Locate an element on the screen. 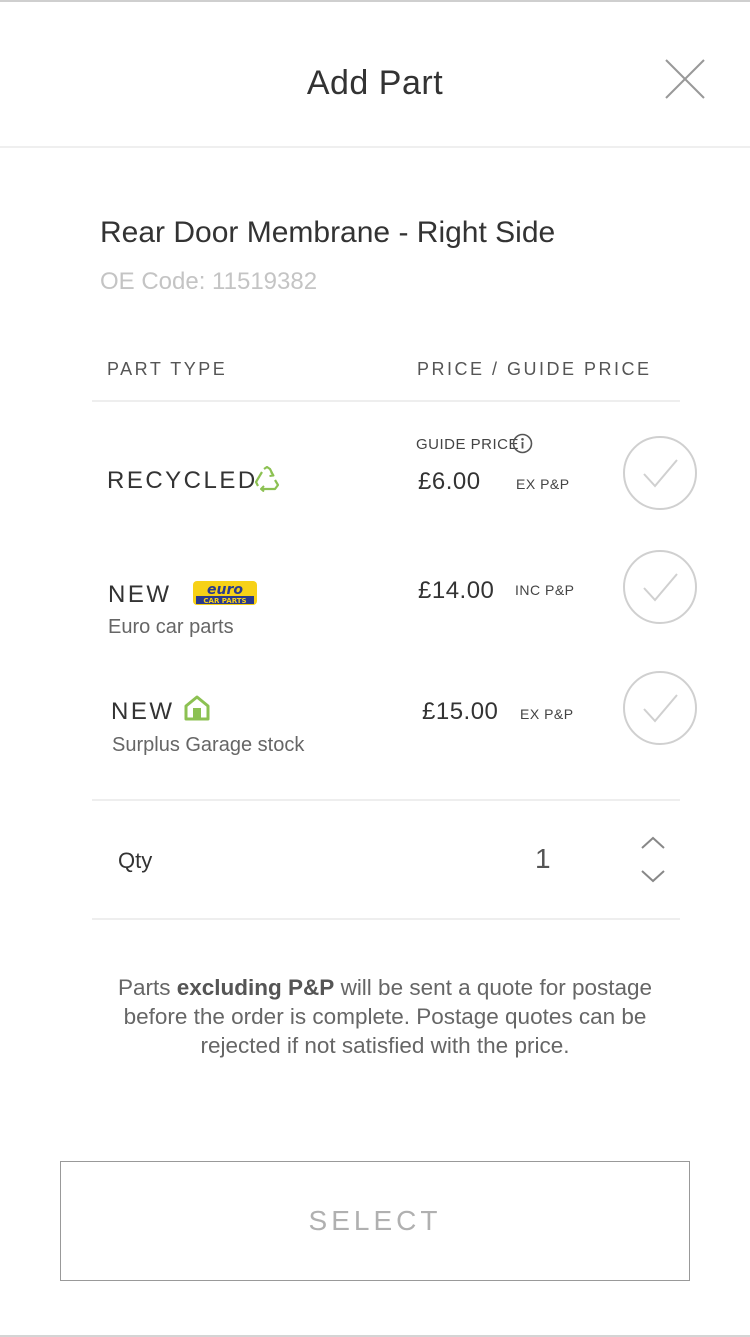  modal-title: Add Part is located at coordinates (375, 83).